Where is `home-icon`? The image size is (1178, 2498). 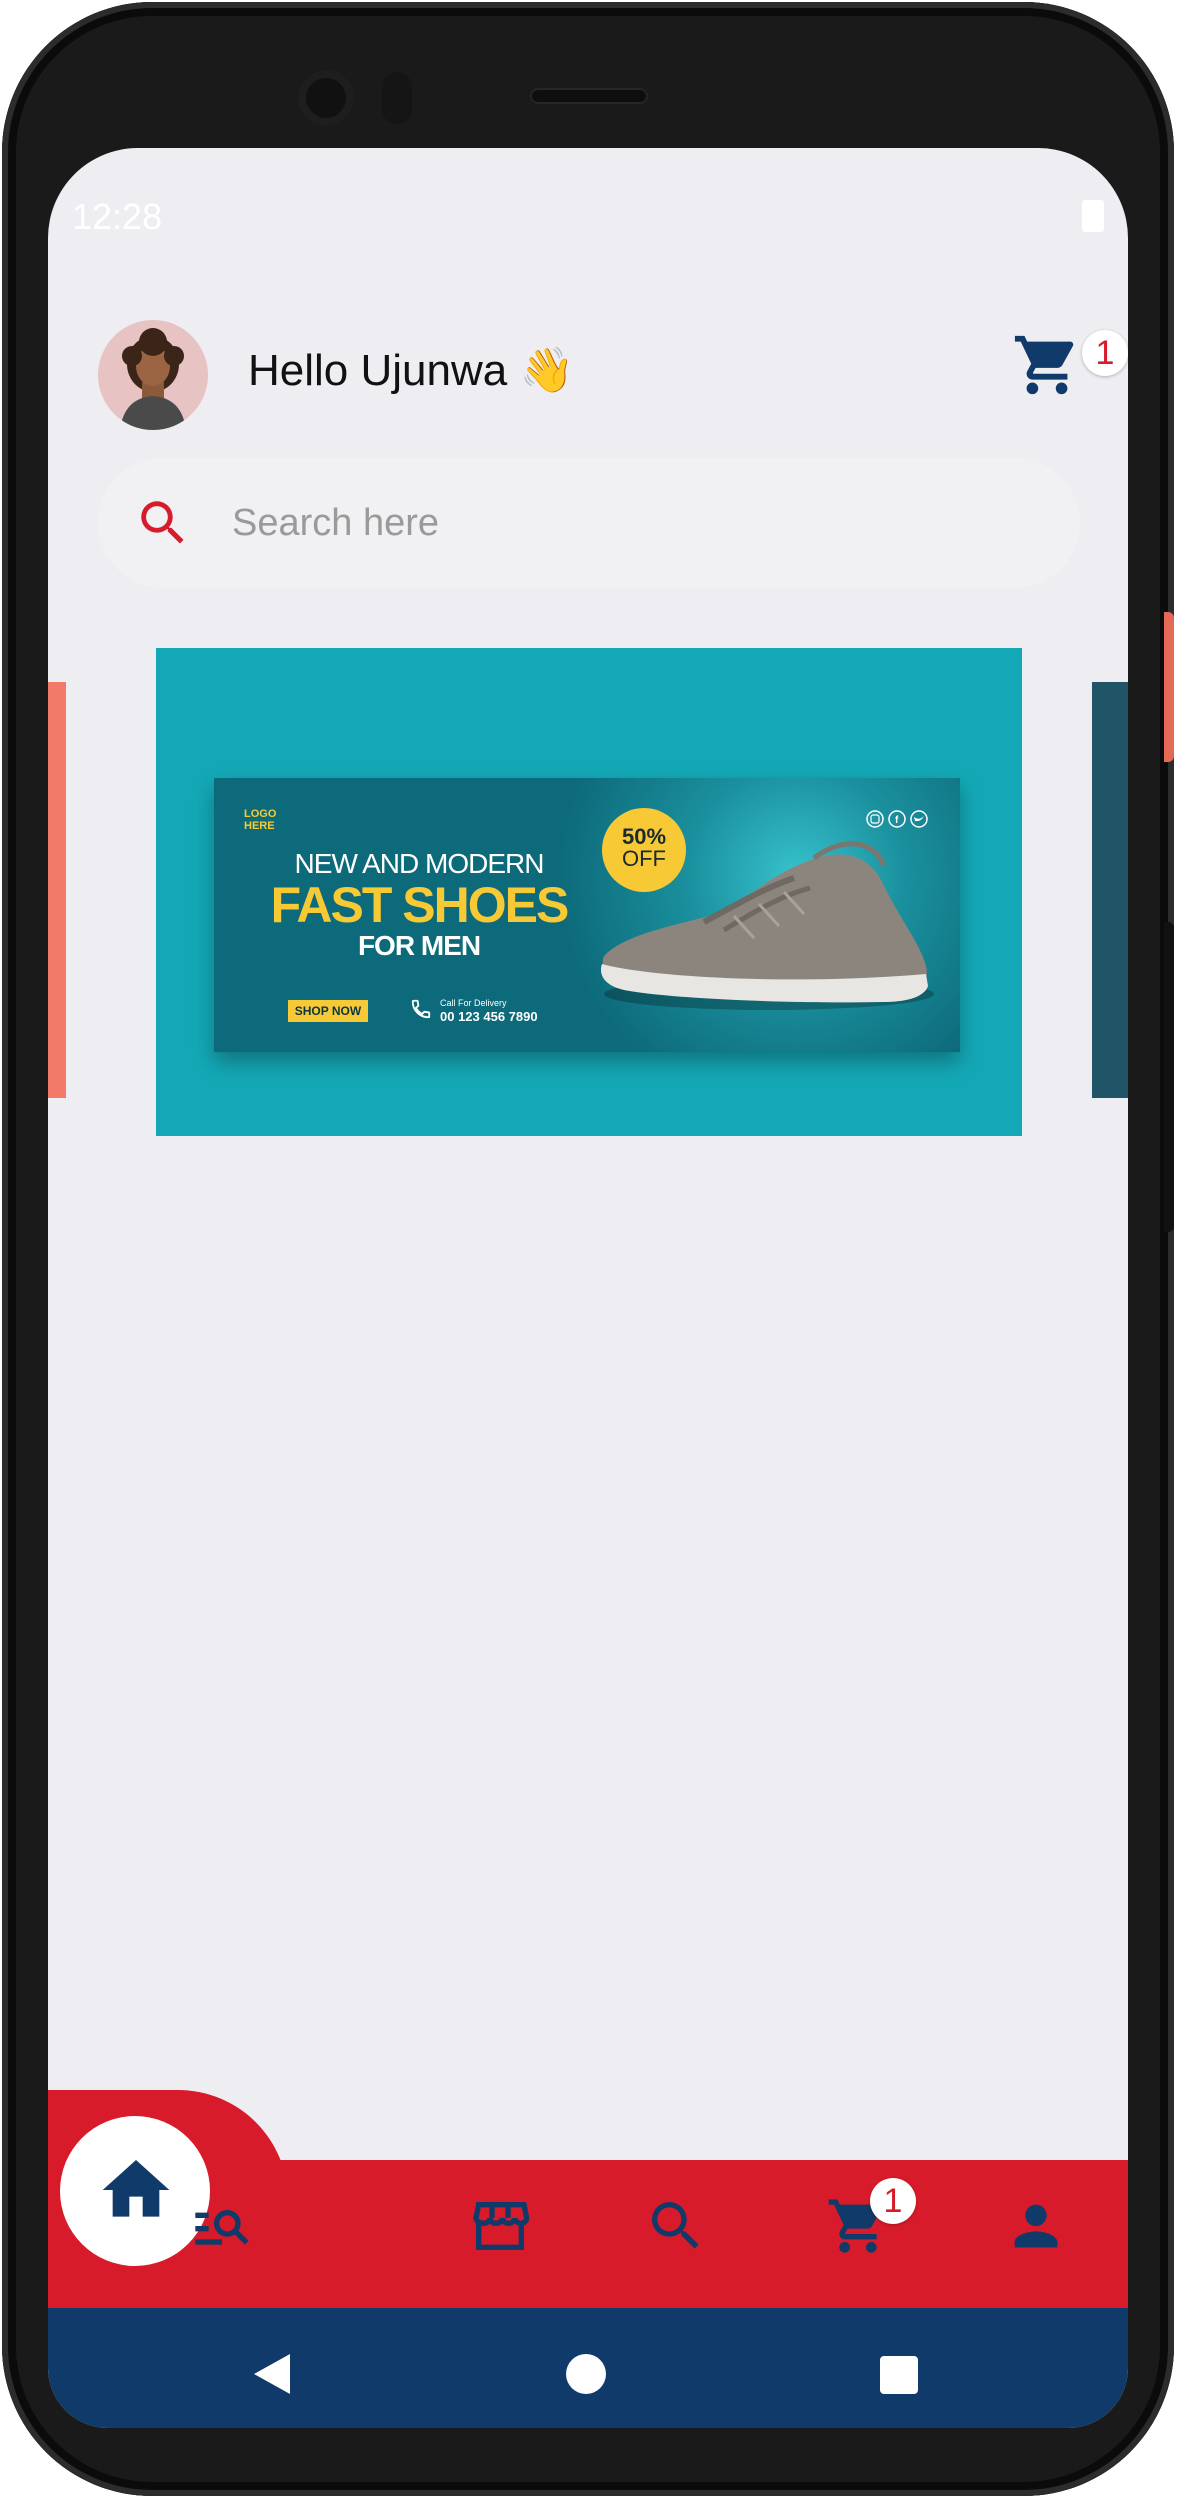
home-icon is located at coordinates (136, 2190).